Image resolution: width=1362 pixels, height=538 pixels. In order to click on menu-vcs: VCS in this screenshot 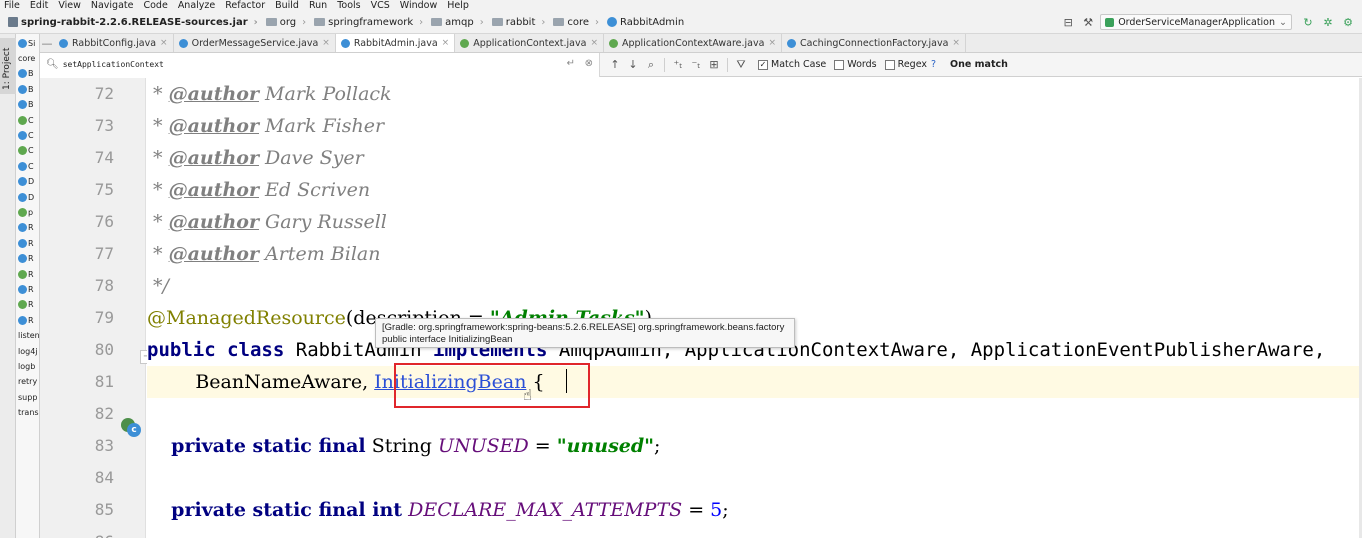, I will do `click(380, 5)`.